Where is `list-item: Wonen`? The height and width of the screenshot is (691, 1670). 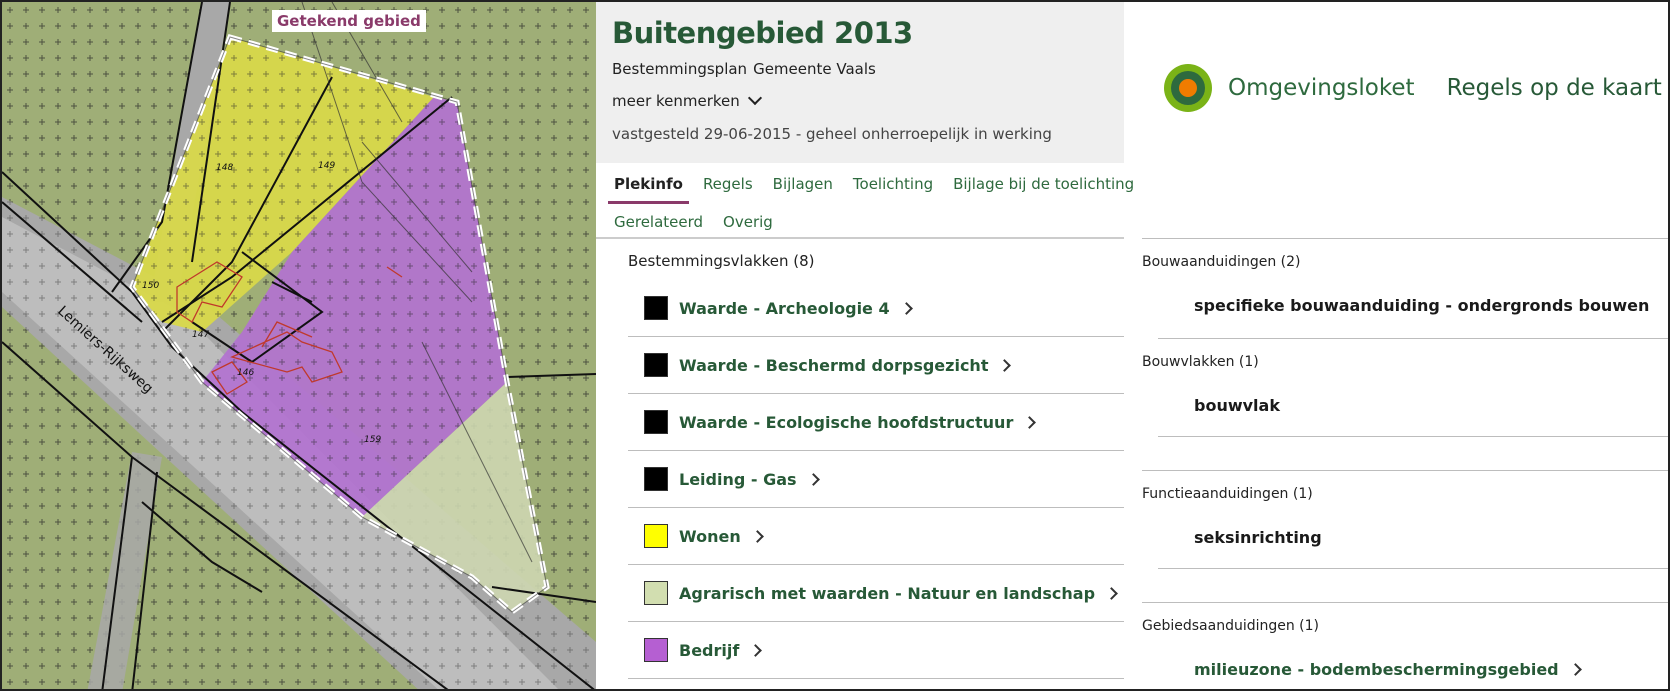
list-item: Wonen is located at coordinates (876, 536).